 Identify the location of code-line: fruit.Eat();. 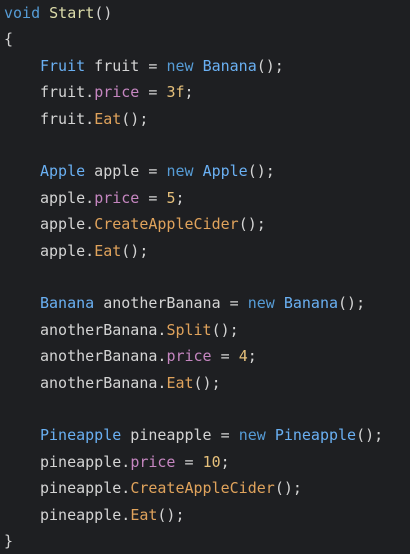
(76, 119).